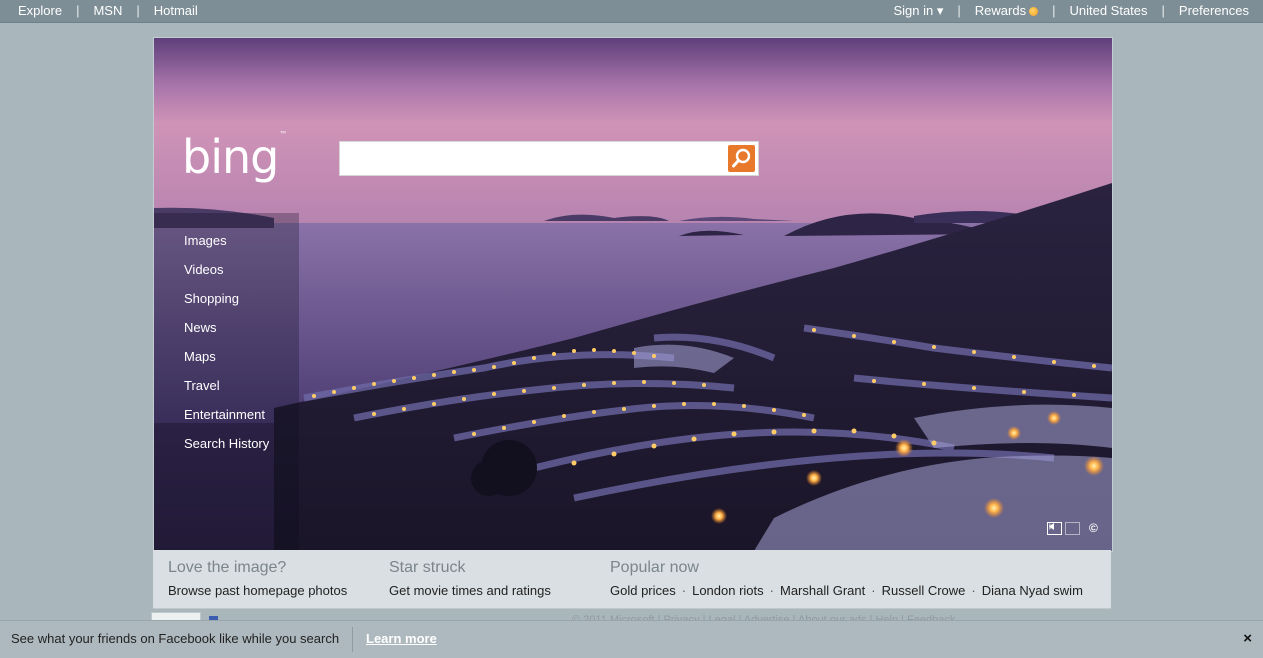  What do you see at coordinates (226, 276) in the screenshot?
I see `nav-videos: Videos` at bounding box center [226, 276].